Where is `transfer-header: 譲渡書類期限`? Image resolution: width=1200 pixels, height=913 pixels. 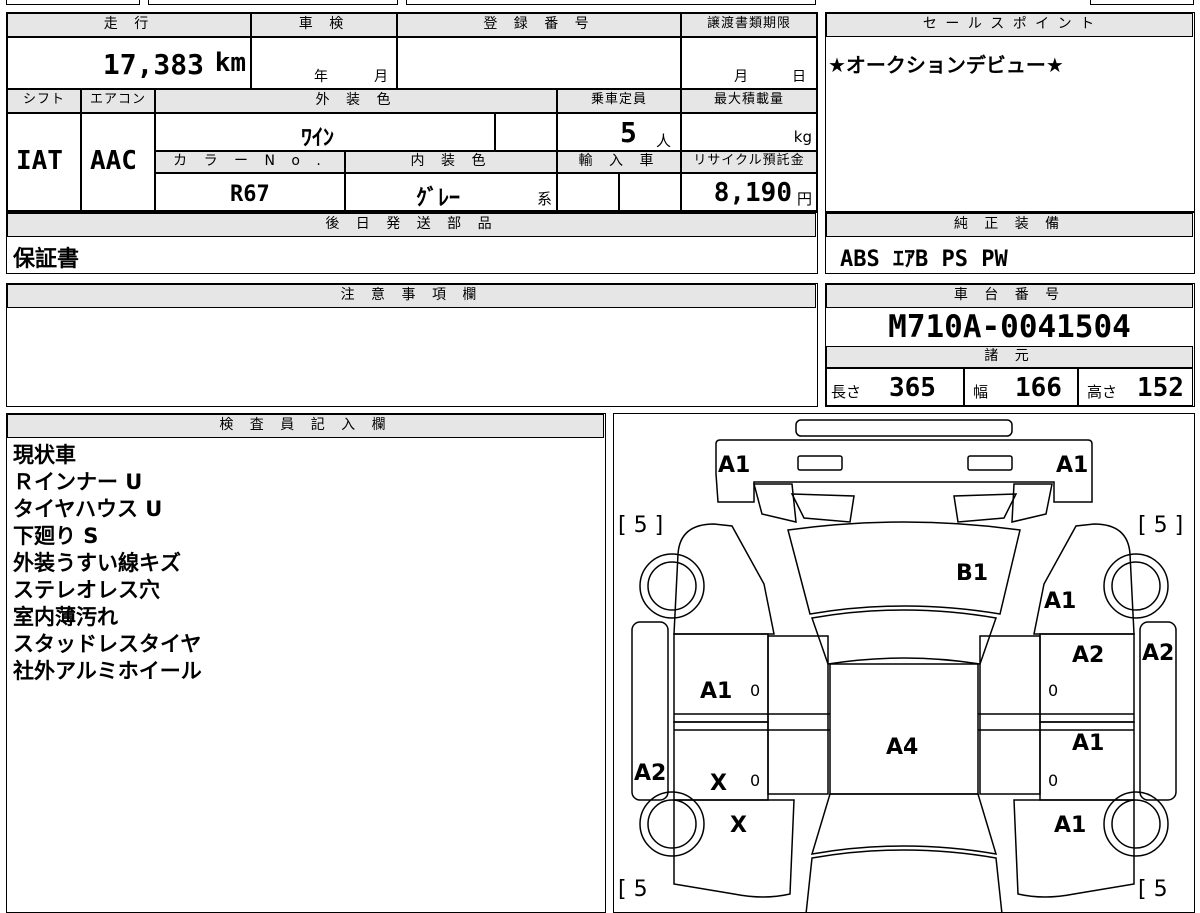
transfer-header: 譲渡書類期限 is located at coordinates (749, 25).